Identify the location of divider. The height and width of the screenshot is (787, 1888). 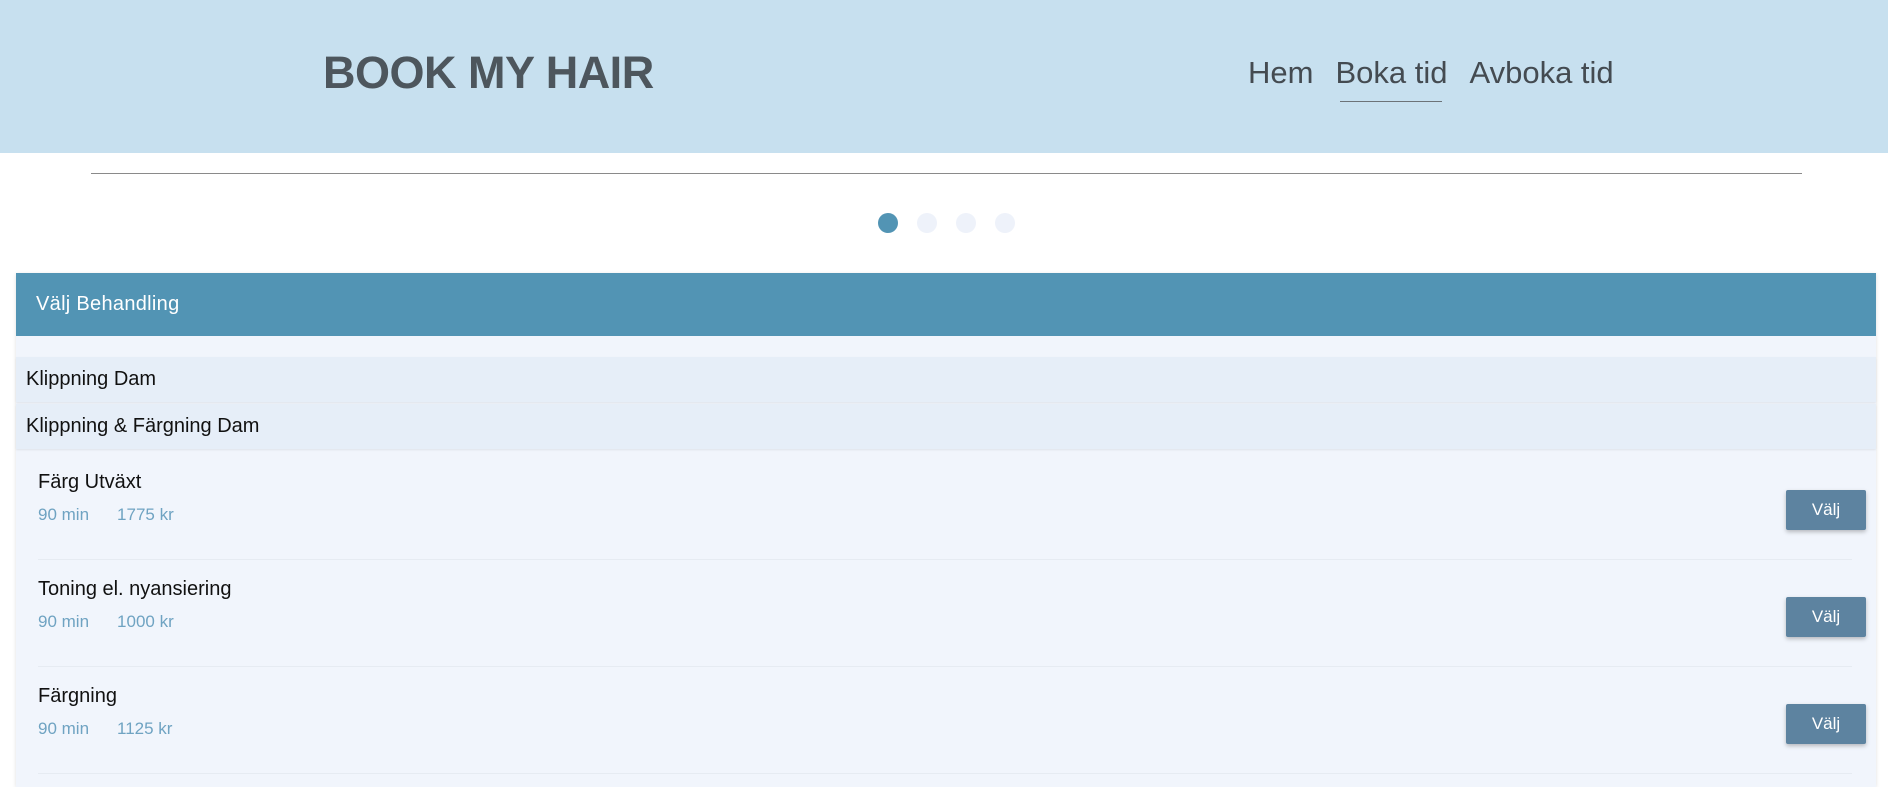
(946, 173).